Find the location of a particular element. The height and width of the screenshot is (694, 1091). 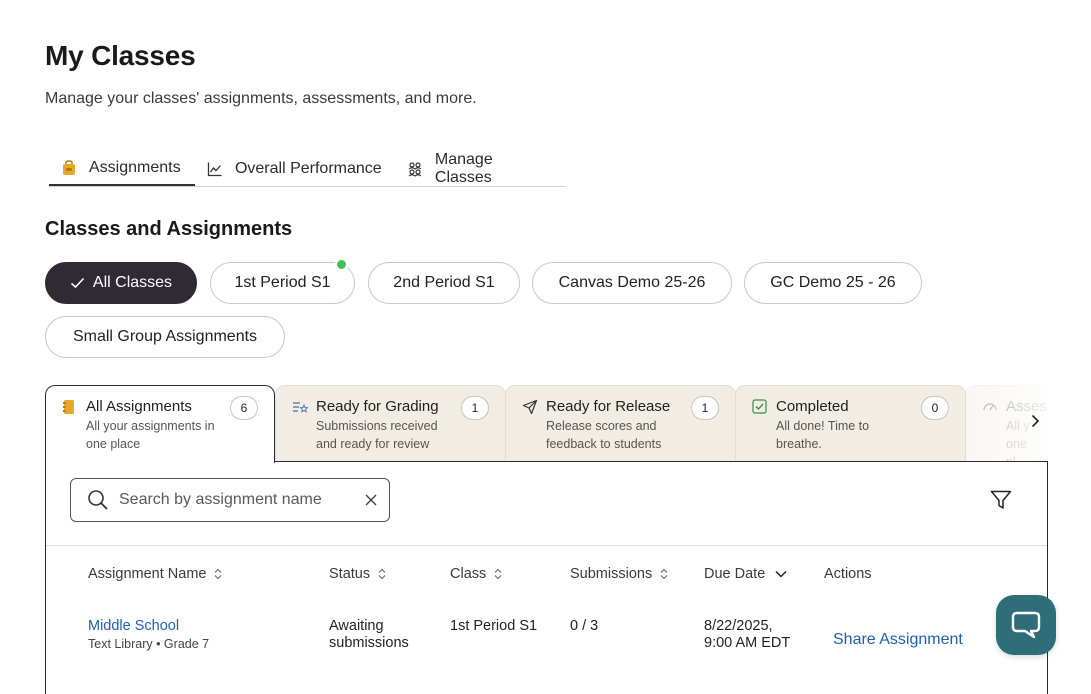

divider is located at coordinates (546, 545).